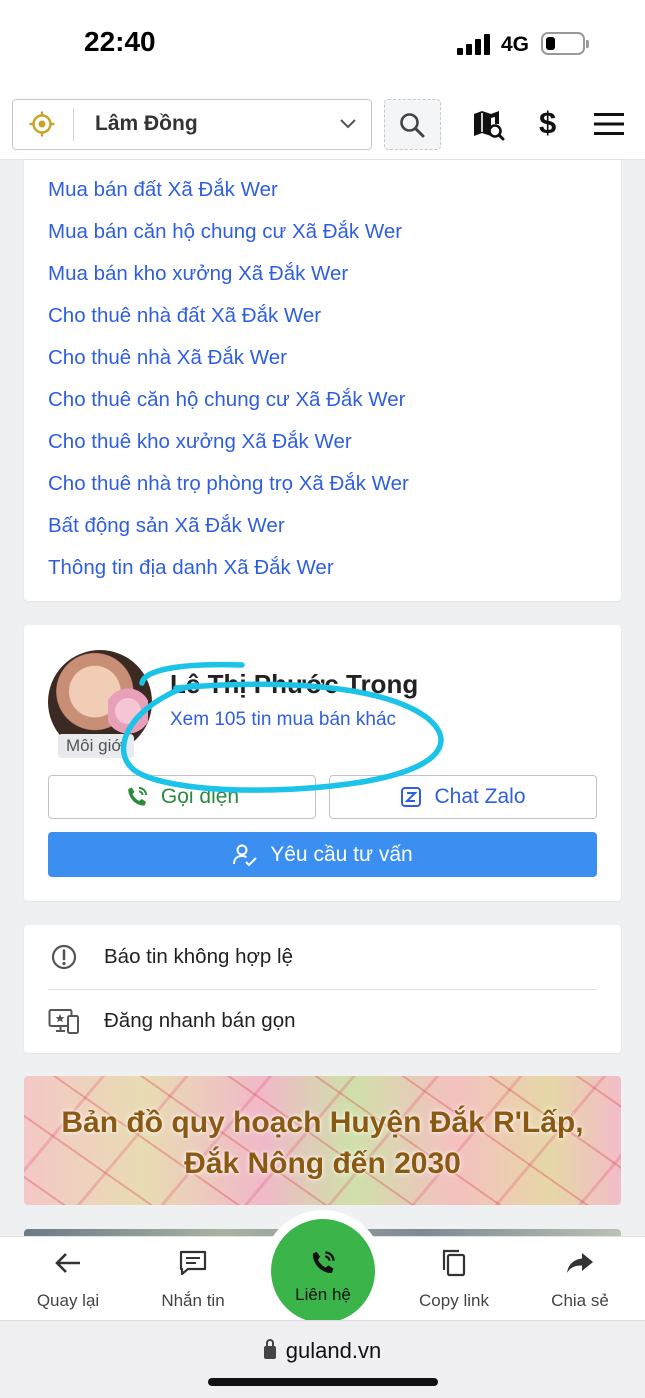 Image resolution: width=645 pixels, height=1398 pixels. Describe the element at coordinates (323, 1262) in the screenshot. I see `phone-call-icon` at that location.